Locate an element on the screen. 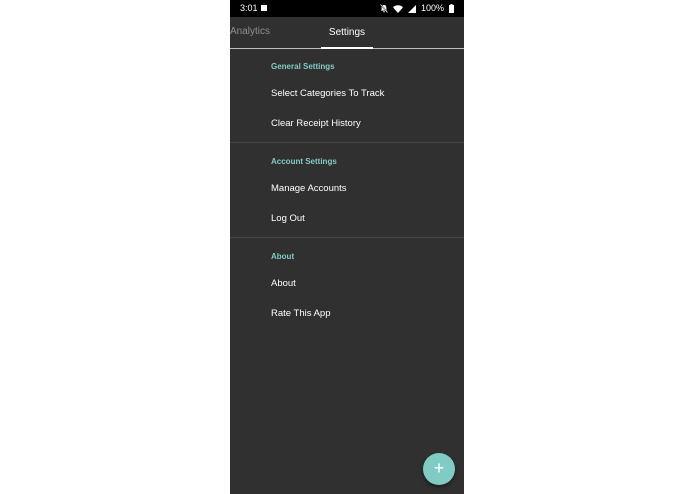 This screenshot has width=695, height=494. mute-icon is located at coordinates (383, 8).